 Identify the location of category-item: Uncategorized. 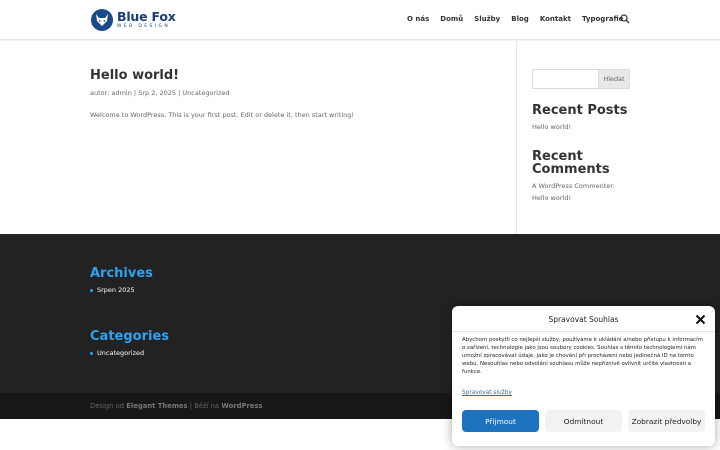
(117, 353).